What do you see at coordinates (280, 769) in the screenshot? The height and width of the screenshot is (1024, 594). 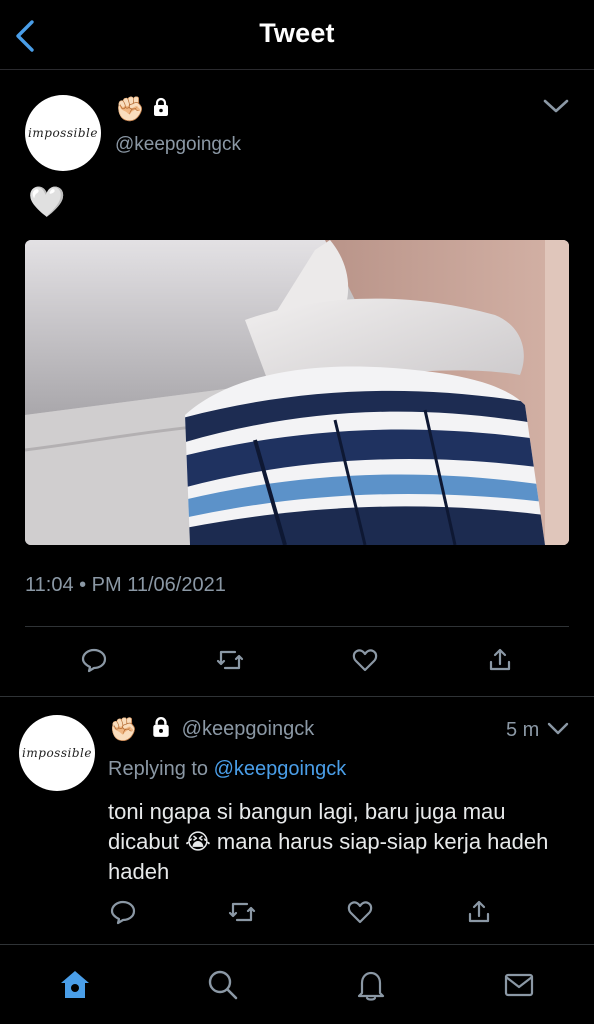 I see `replying-to-mention: @keepgoingck` at bounding box center [280, 769].